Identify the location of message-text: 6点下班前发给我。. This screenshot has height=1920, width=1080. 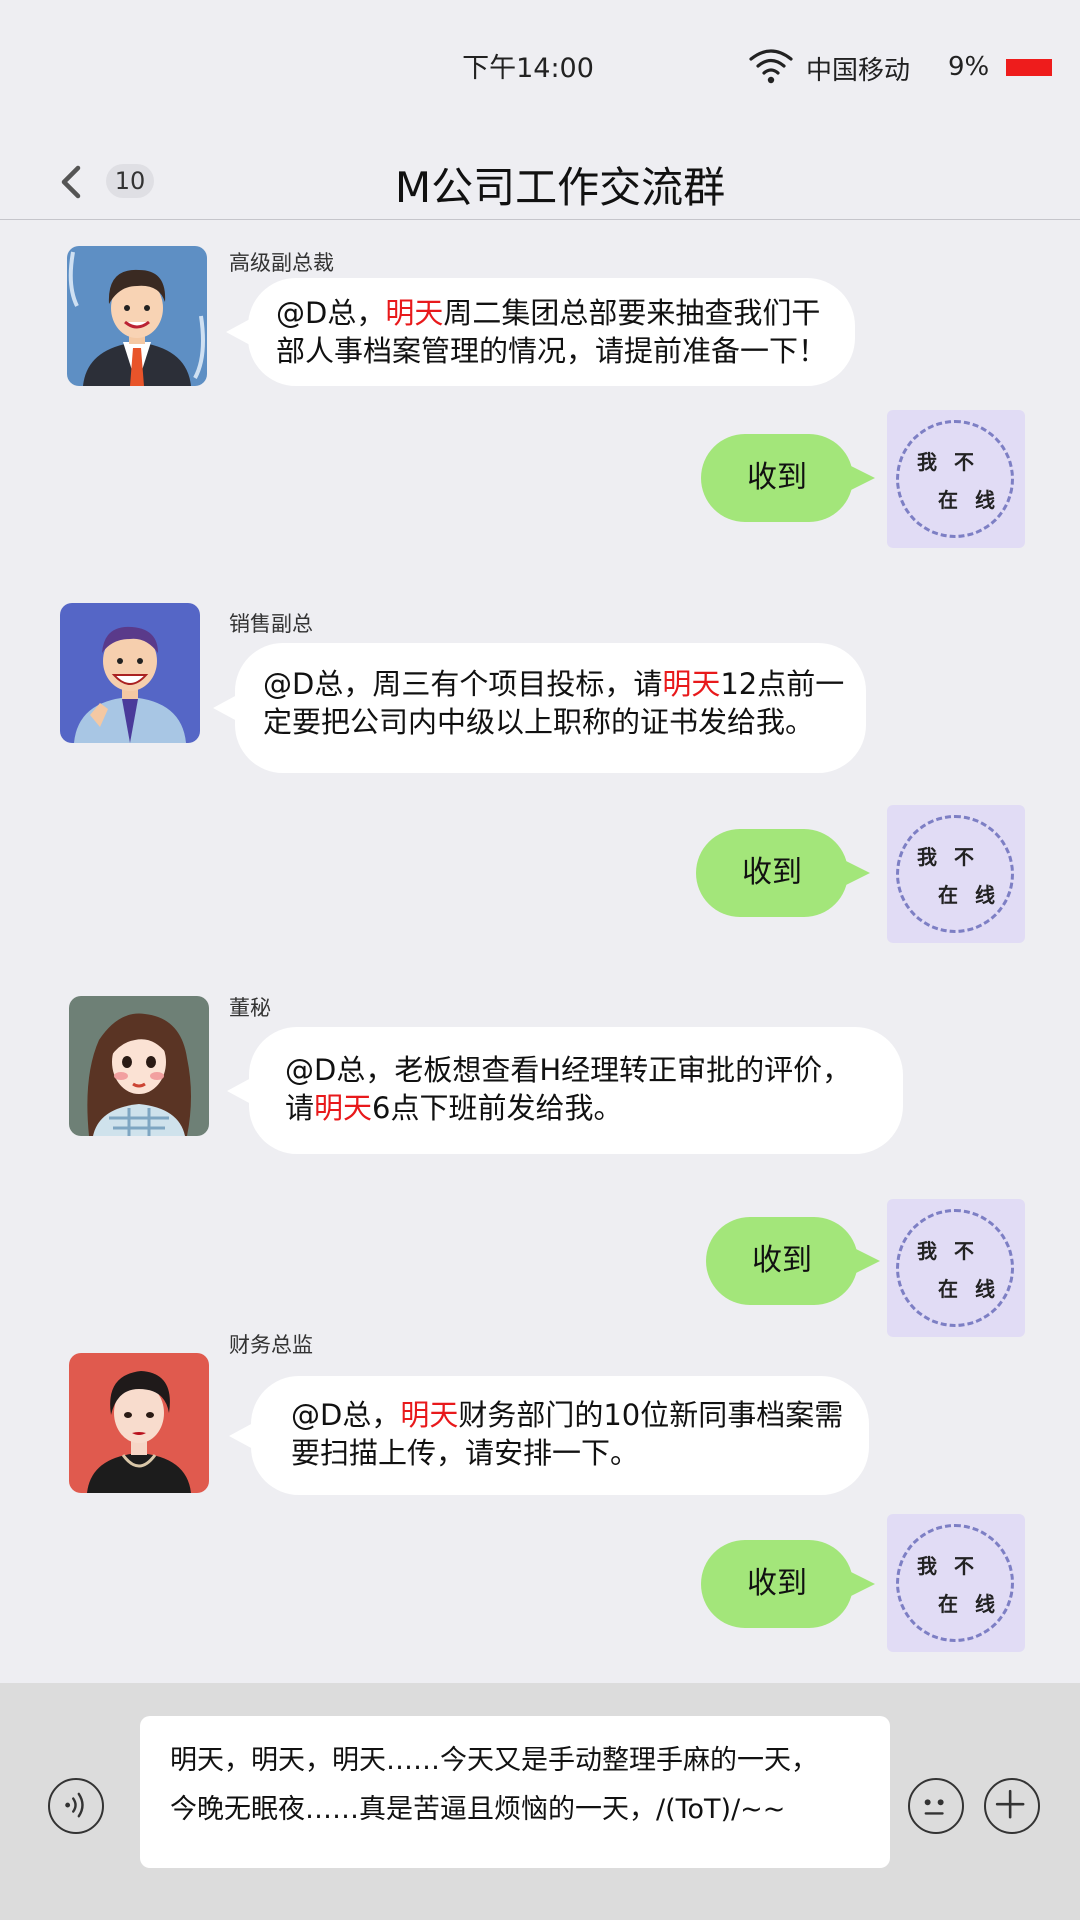
(497, 1108).